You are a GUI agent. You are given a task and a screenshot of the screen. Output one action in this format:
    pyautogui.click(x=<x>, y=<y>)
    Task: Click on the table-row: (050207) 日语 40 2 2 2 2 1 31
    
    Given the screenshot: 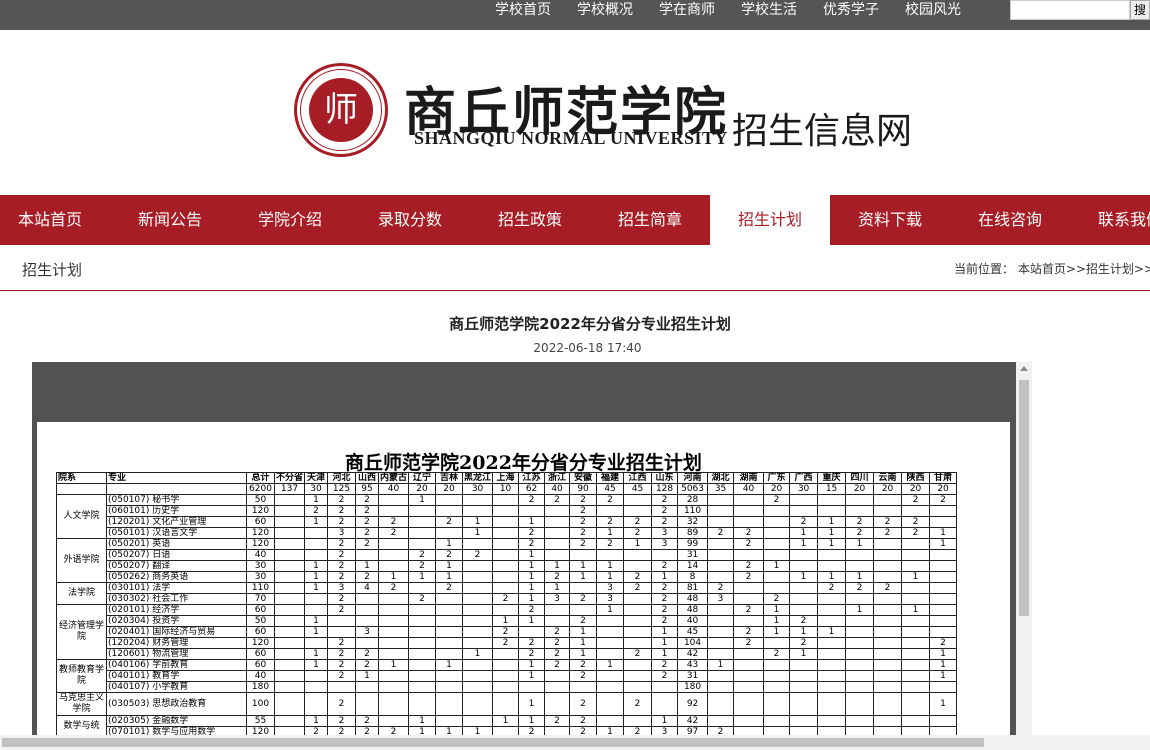 What is the action you would take?
    pyautogui.click(x=507, y=555)
    